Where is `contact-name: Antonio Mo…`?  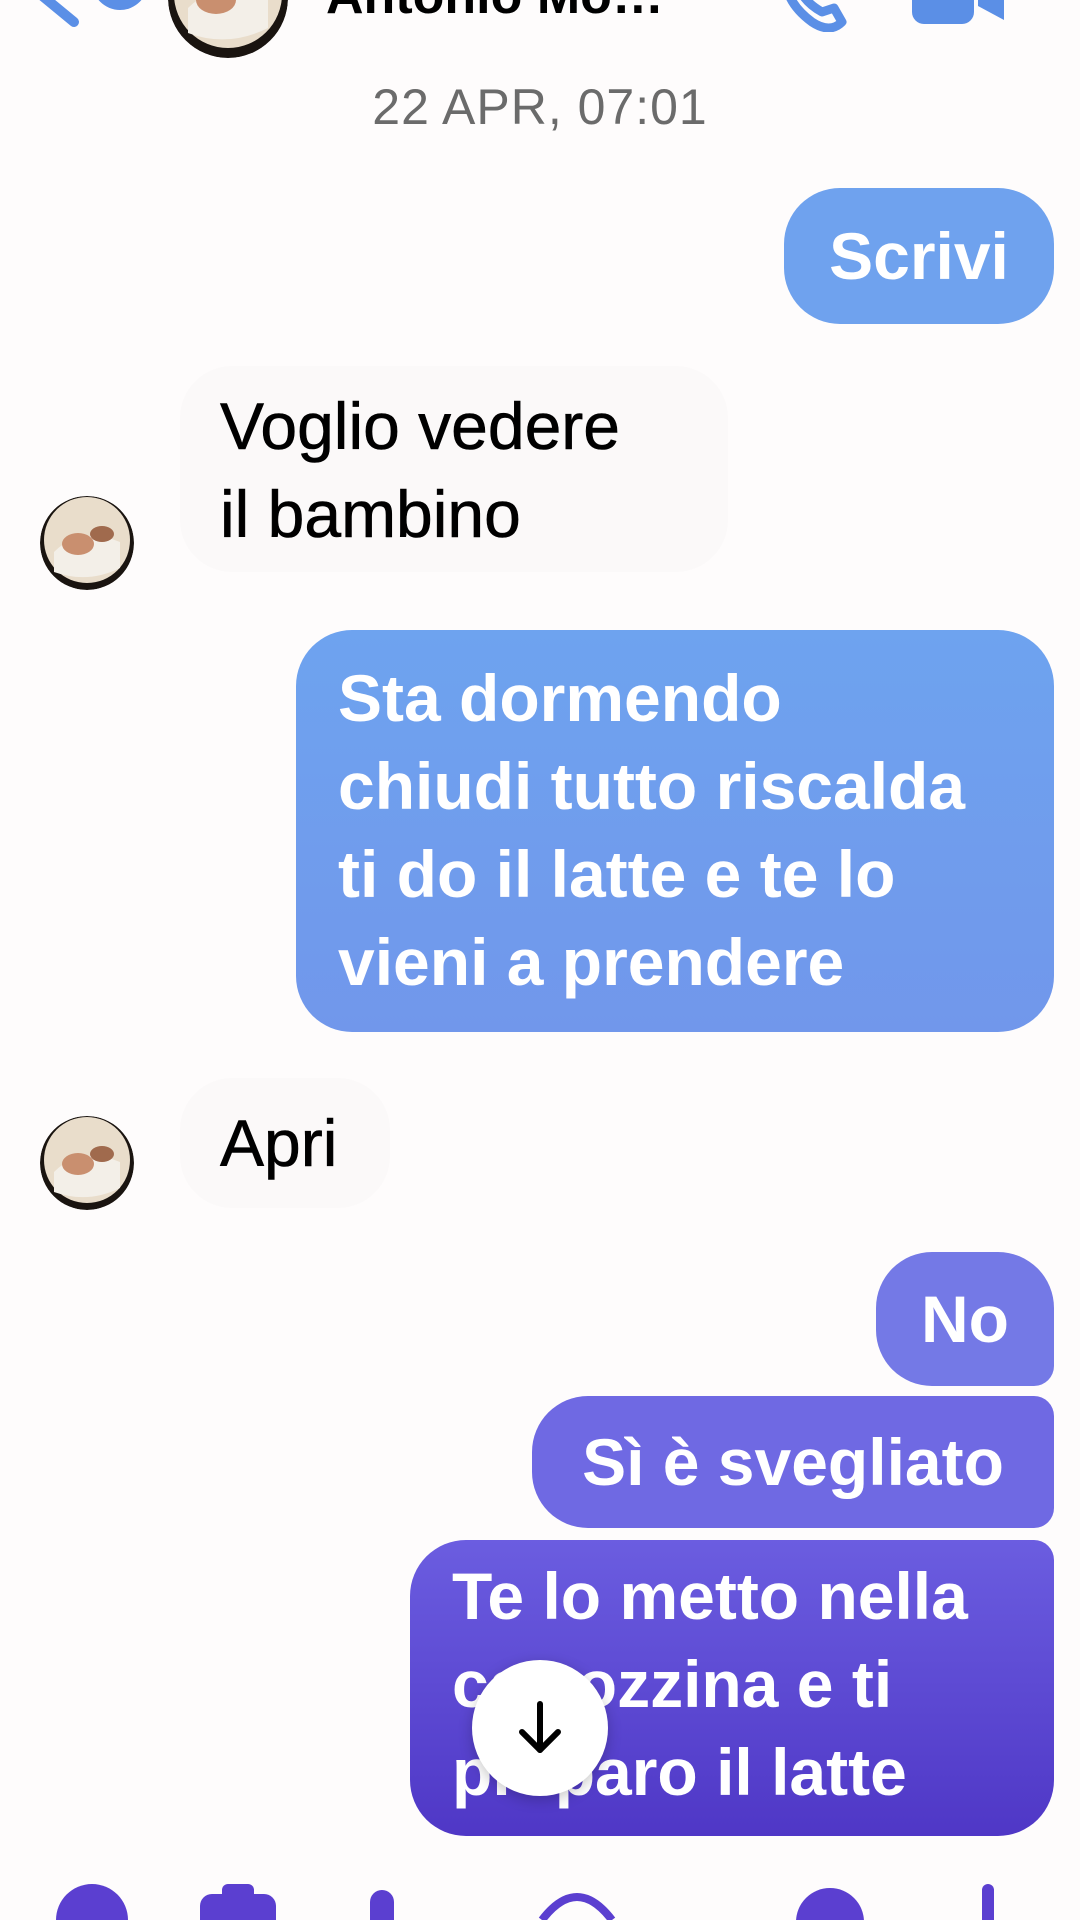 contact-name: Antonio Mo… is located at coordinates (495, 11).